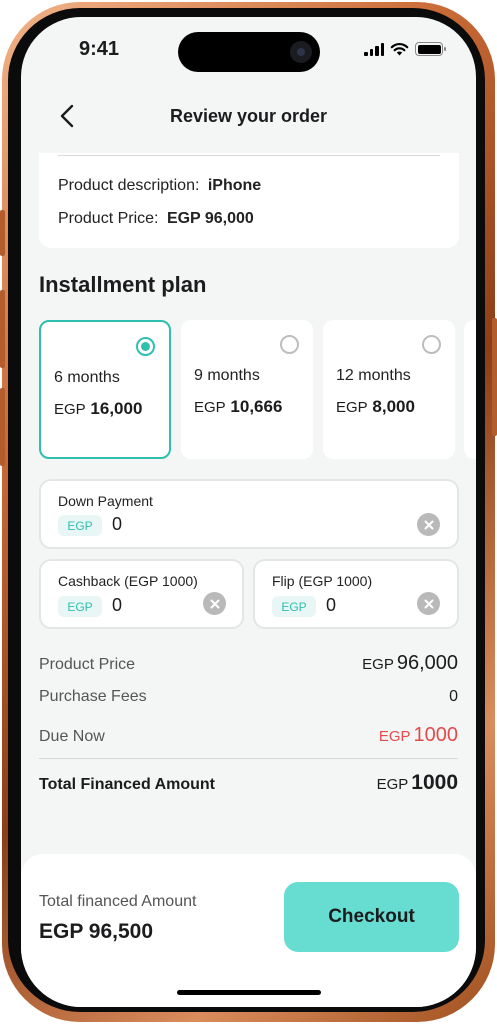  I want to click on flip-label: Flip (EGP 1000), so click(322, 581).